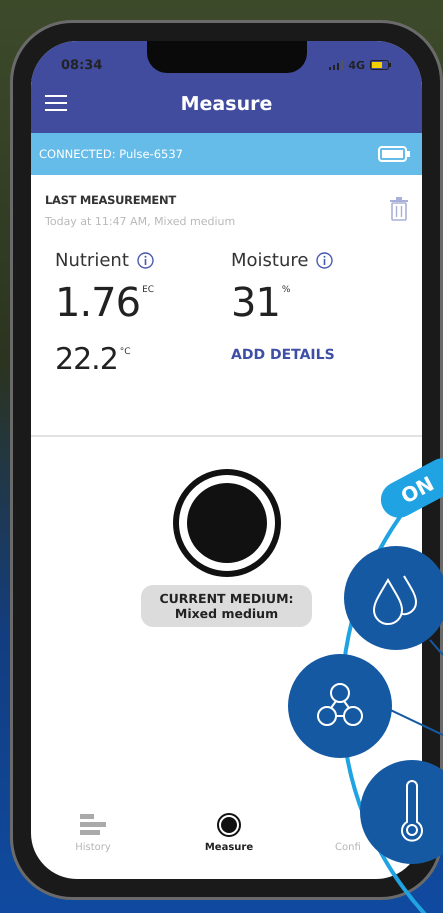 The image size is (443, 913). I want to click on temperature-value: 22.2, so click(86, 359).